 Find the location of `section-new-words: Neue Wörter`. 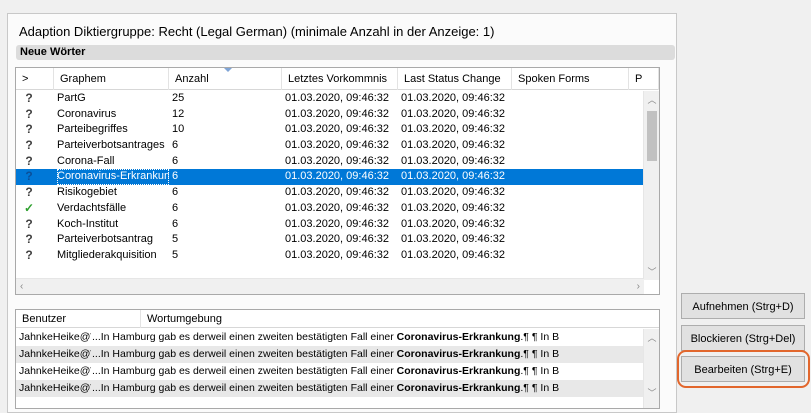

section-new-words: Neue Wörter is located at coordinates (345, 52).